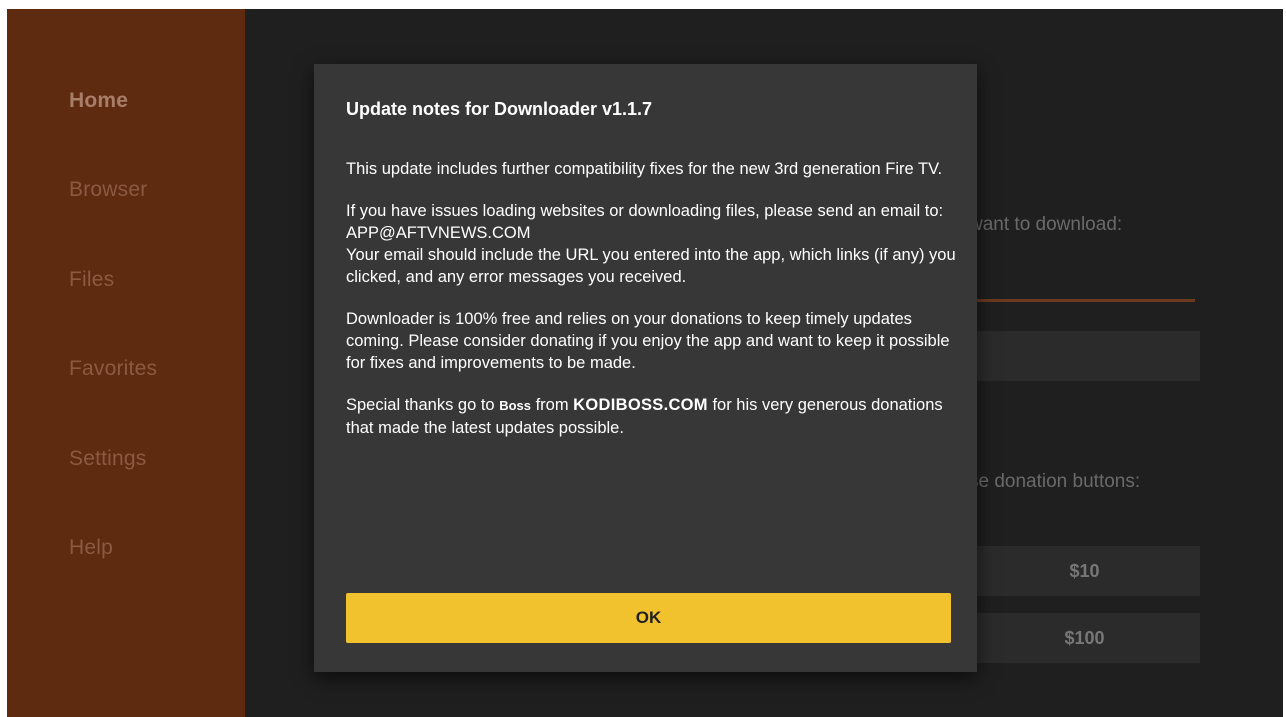 This screenshot has height=717, width=1286. What do you see at coordinates (1085, 300) in the screenshot?
I see `url-input-underline` at bounding box center [1085, 300].